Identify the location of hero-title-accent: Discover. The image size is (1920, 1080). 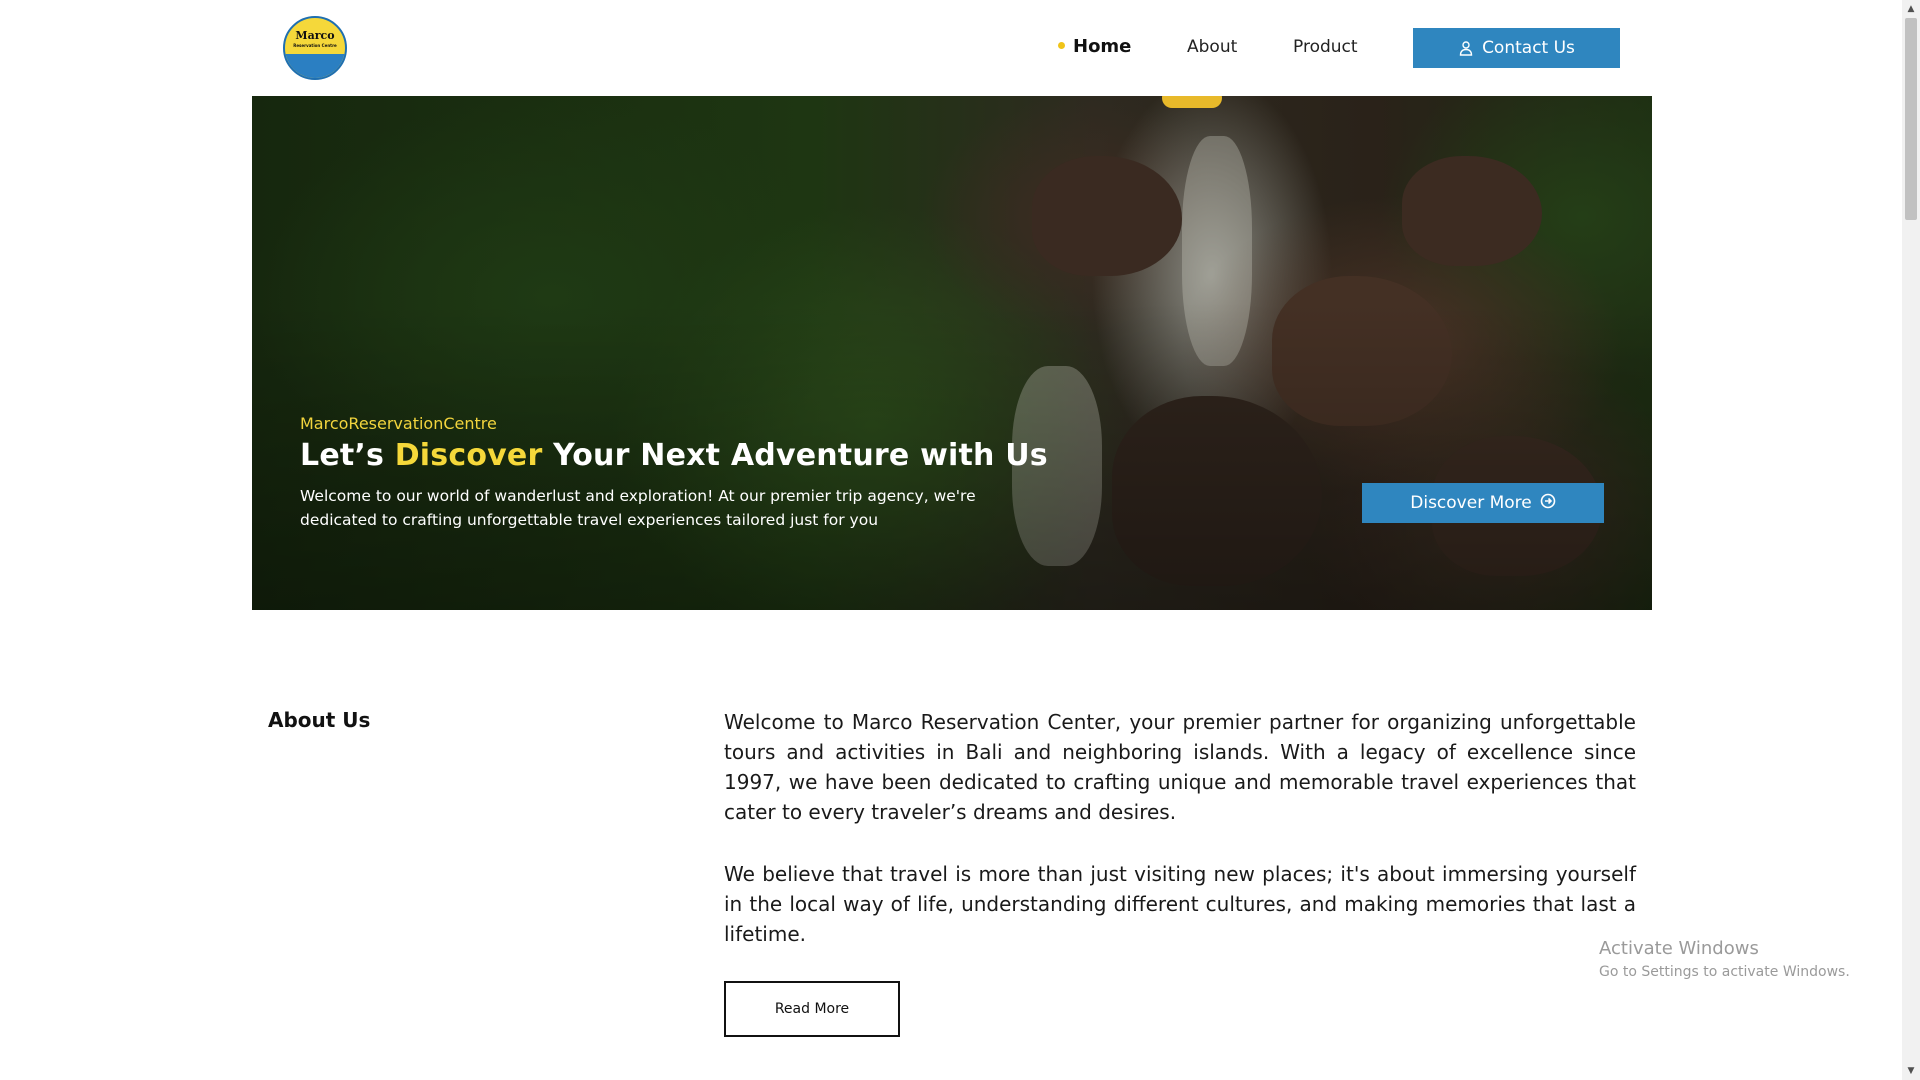
(468, 455).